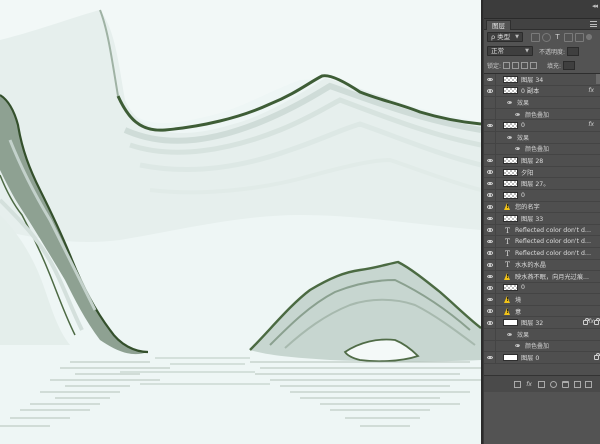  Describe the element at coordinates (589, 37) in the screenshot. I see `filter-toggle-icon` at that location.